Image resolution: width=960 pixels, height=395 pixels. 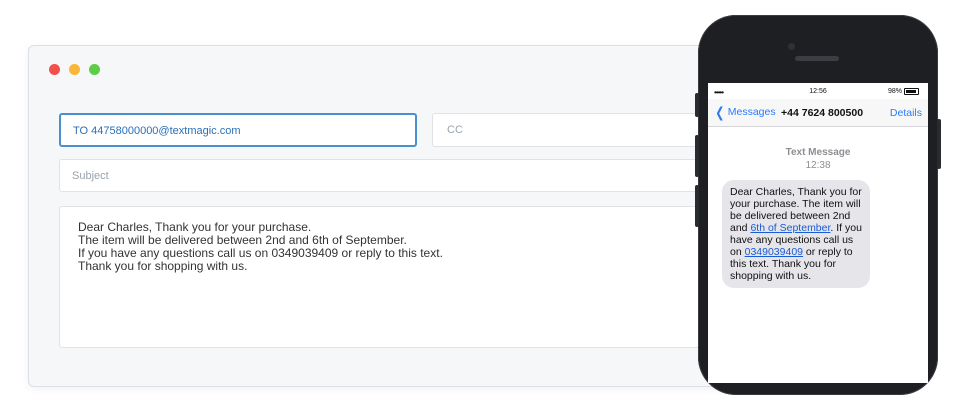 I want to click on contact-number-title: +44 7624 800500, so click(x=822, y=113).